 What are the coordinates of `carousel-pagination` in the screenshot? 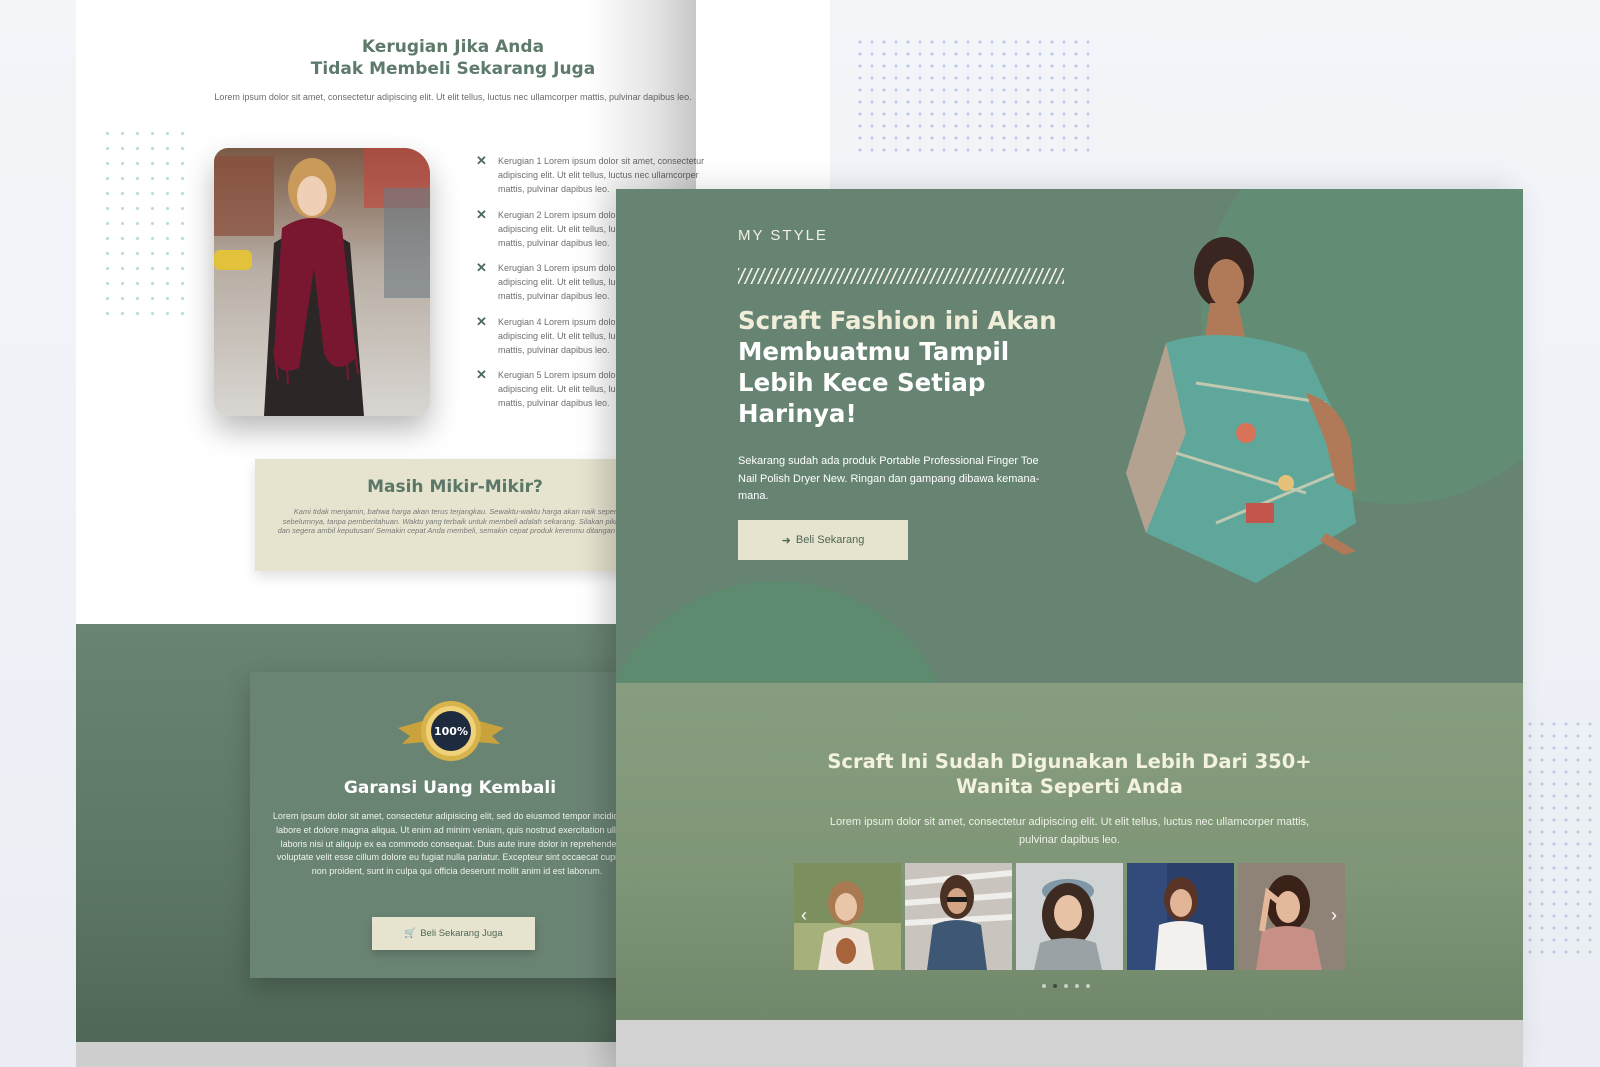 It's located at (1066, 986).